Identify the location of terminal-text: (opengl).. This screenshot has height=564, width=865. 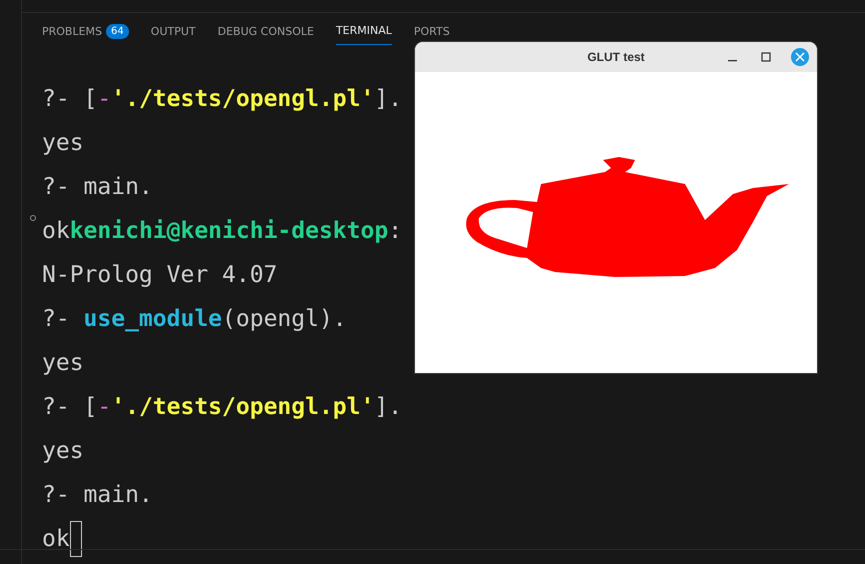
(284, 319).